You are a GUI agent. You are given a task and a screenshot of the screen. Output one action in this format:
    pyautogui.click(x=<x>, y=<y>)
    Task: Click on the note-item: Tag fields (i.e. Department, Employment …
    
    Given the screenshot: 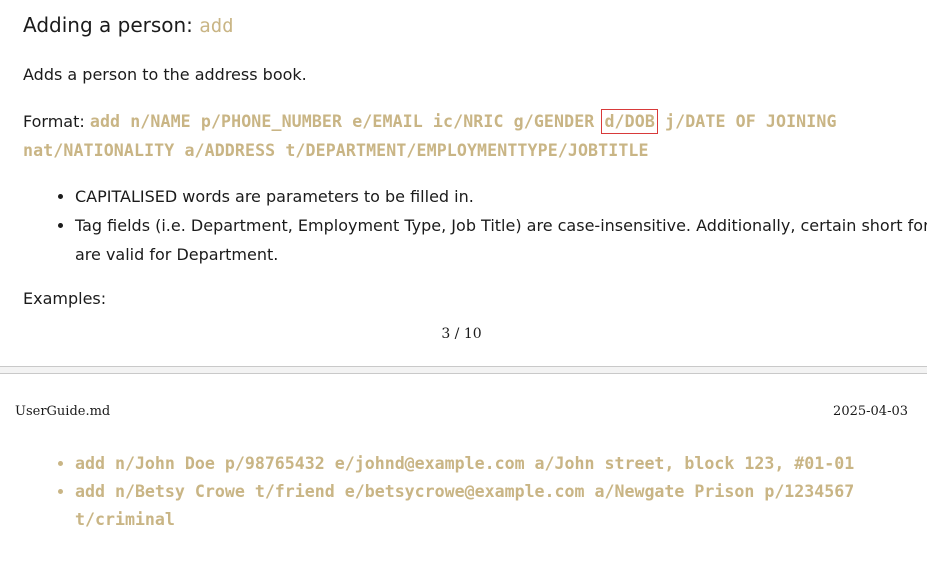 What is the action you would take?
    pyautogui.click(x=501, y=240)
    